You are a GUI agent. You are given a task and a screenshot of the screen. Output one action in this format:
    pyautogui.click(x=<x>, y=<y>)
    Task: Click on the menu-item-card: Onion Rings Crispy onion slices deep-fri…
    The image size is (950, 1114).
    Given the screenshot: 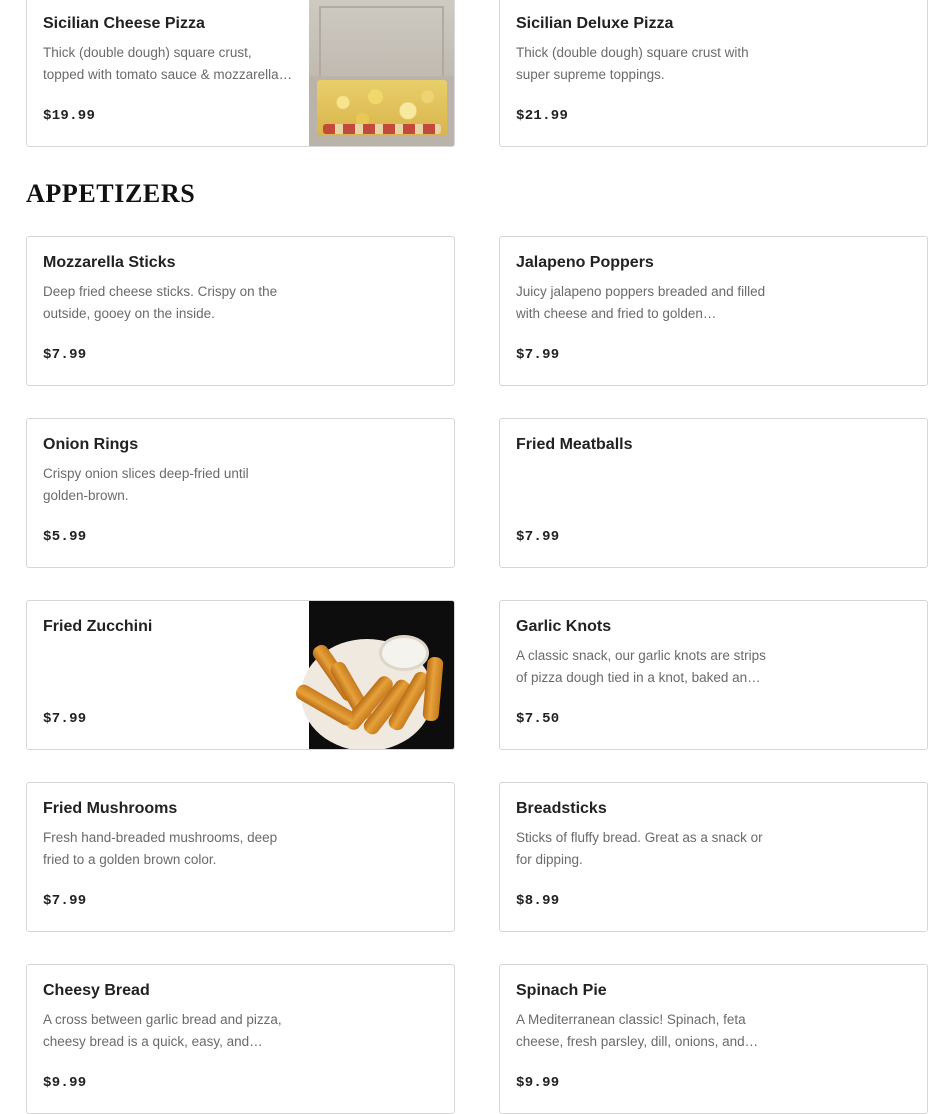 What is the action you would take?
    pyautogui.click(x=240, y=493)
    